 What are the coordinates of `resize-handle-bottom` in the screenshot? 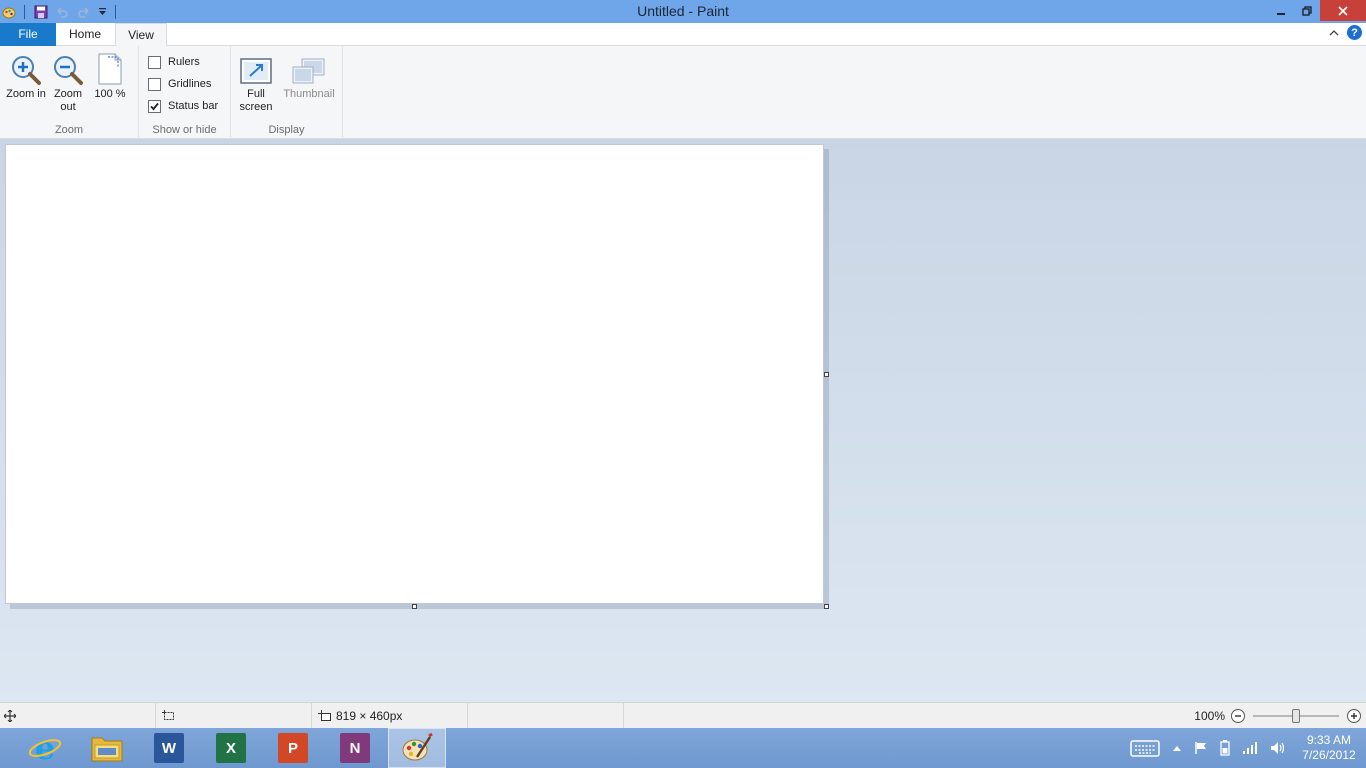 It's located at (414, 606).